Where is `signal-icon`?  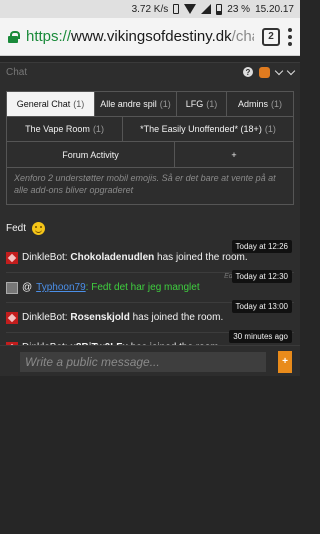 signal-icon is located at coordinates (206, 9).